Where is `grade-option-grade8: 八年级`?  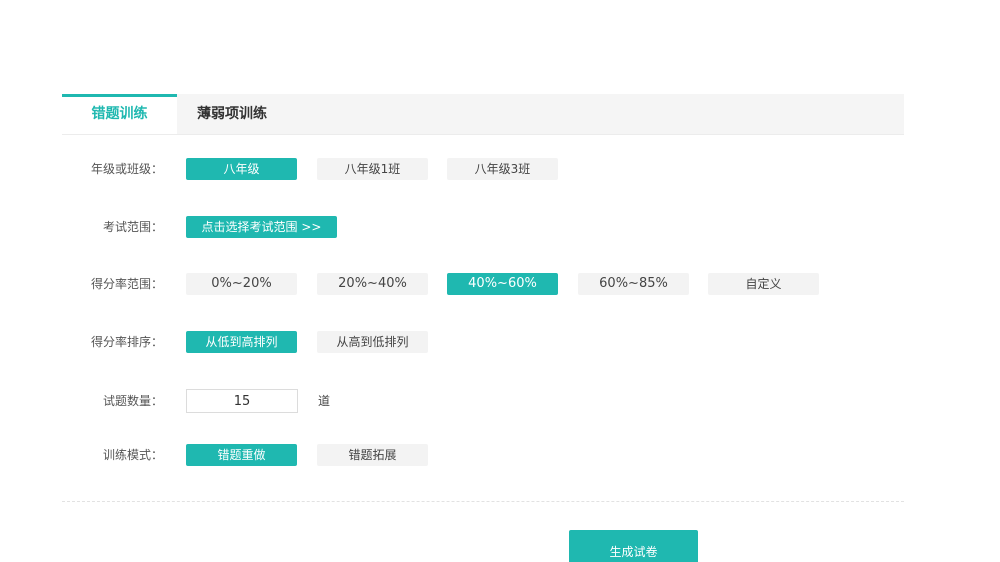 grade-option-grade8: 八年级 is located at coordinates (241, 169).